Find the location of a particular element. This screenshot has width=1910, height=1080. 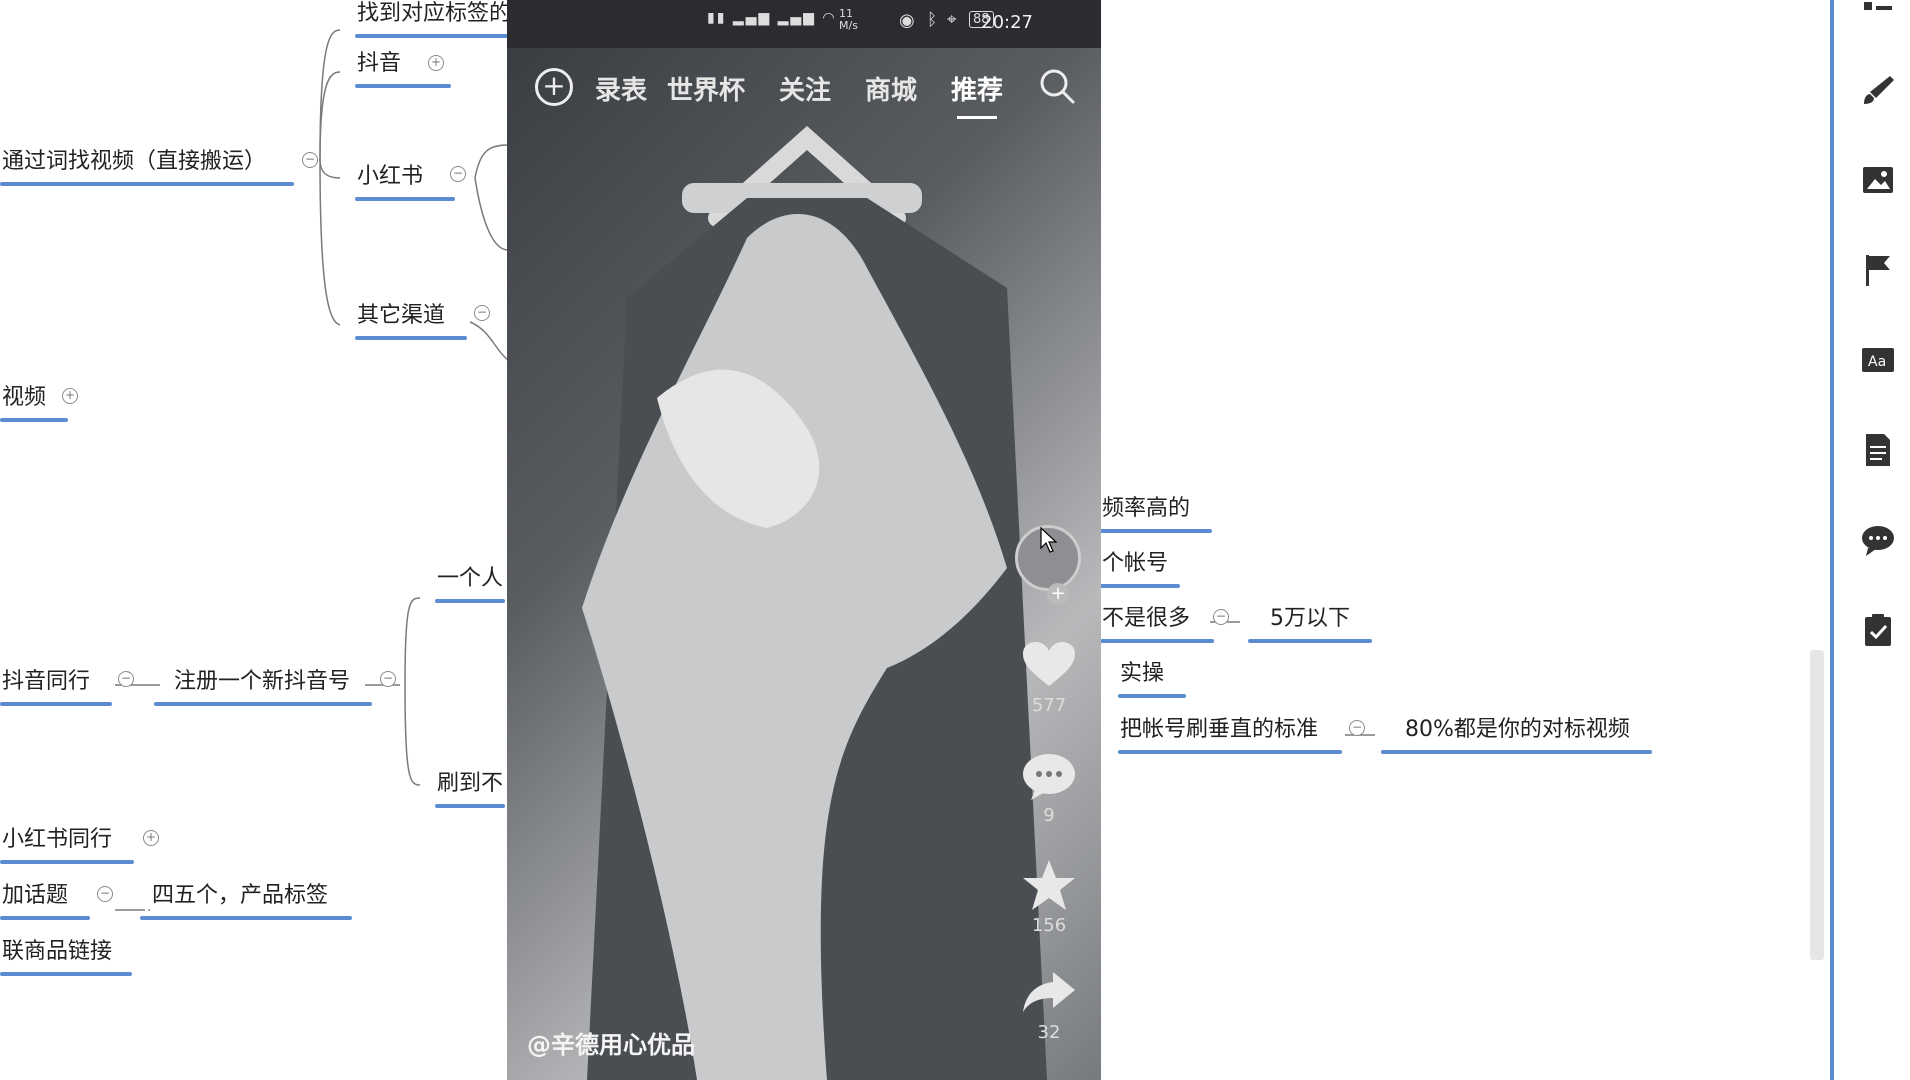

node-xiaohongshu: 小红书 is located at coordinates (405, 182).